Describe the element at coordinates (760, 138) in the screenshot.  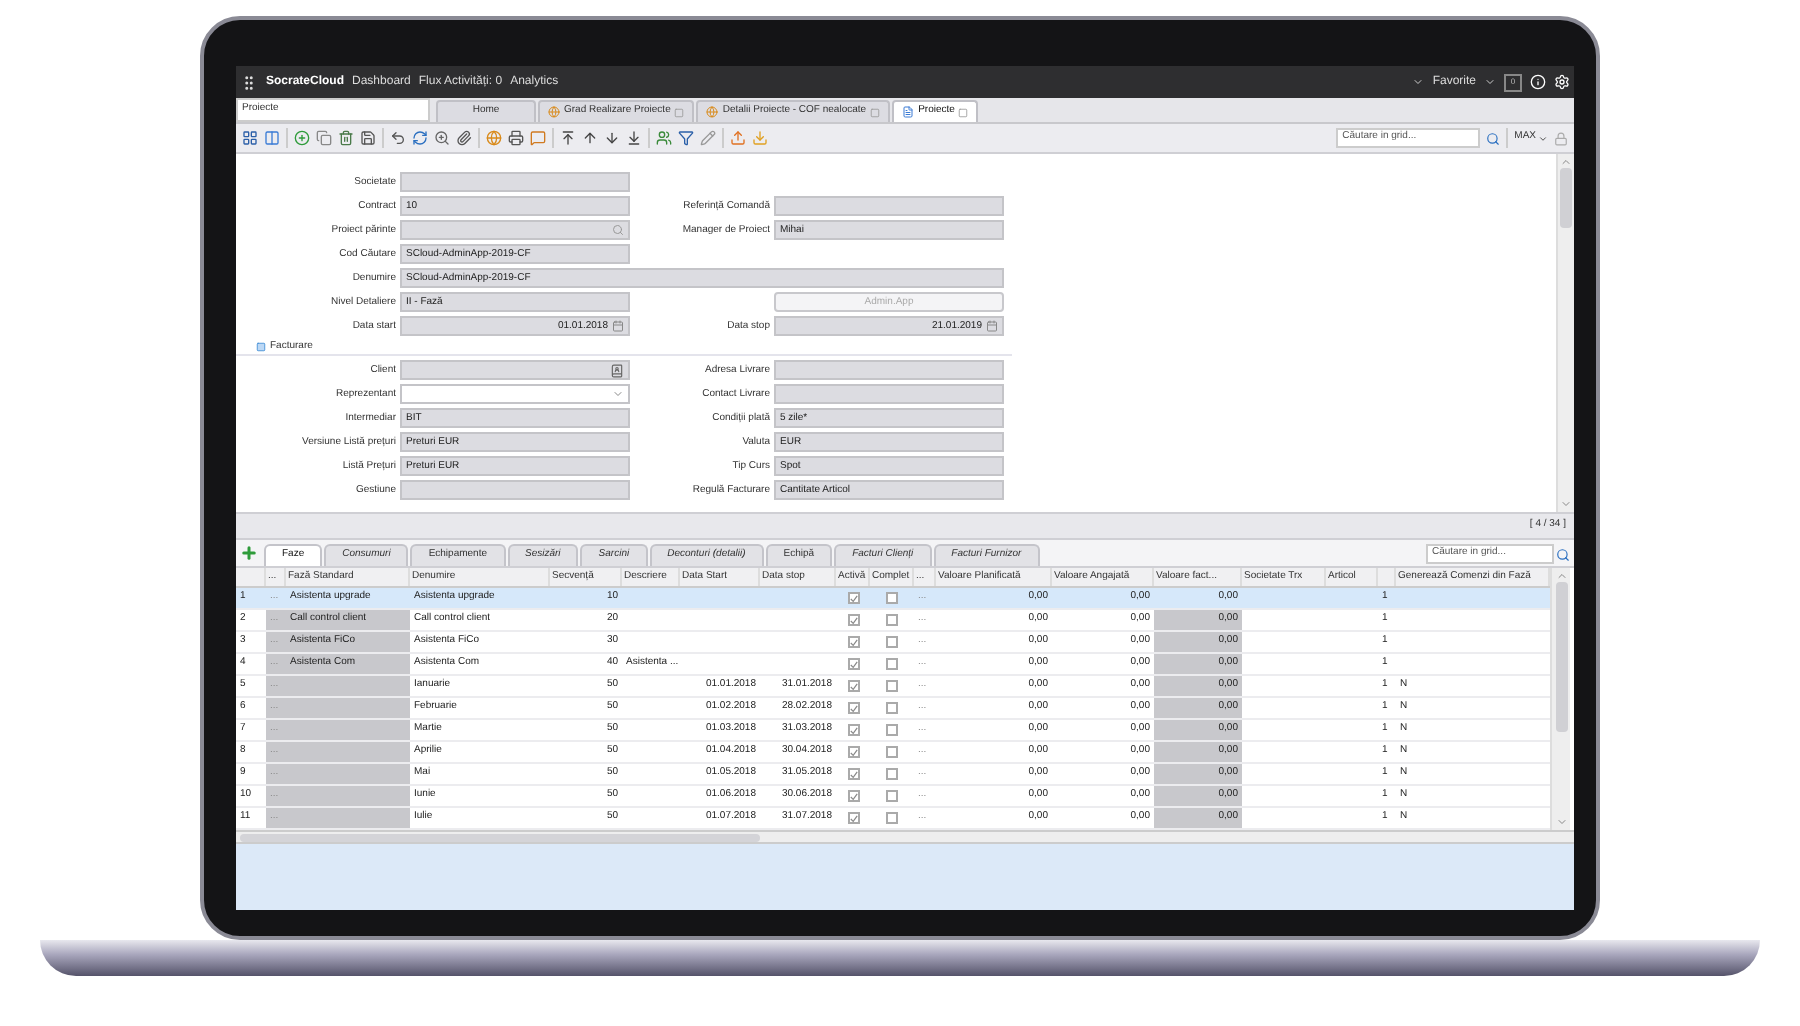
I see `download-icon` at that location.